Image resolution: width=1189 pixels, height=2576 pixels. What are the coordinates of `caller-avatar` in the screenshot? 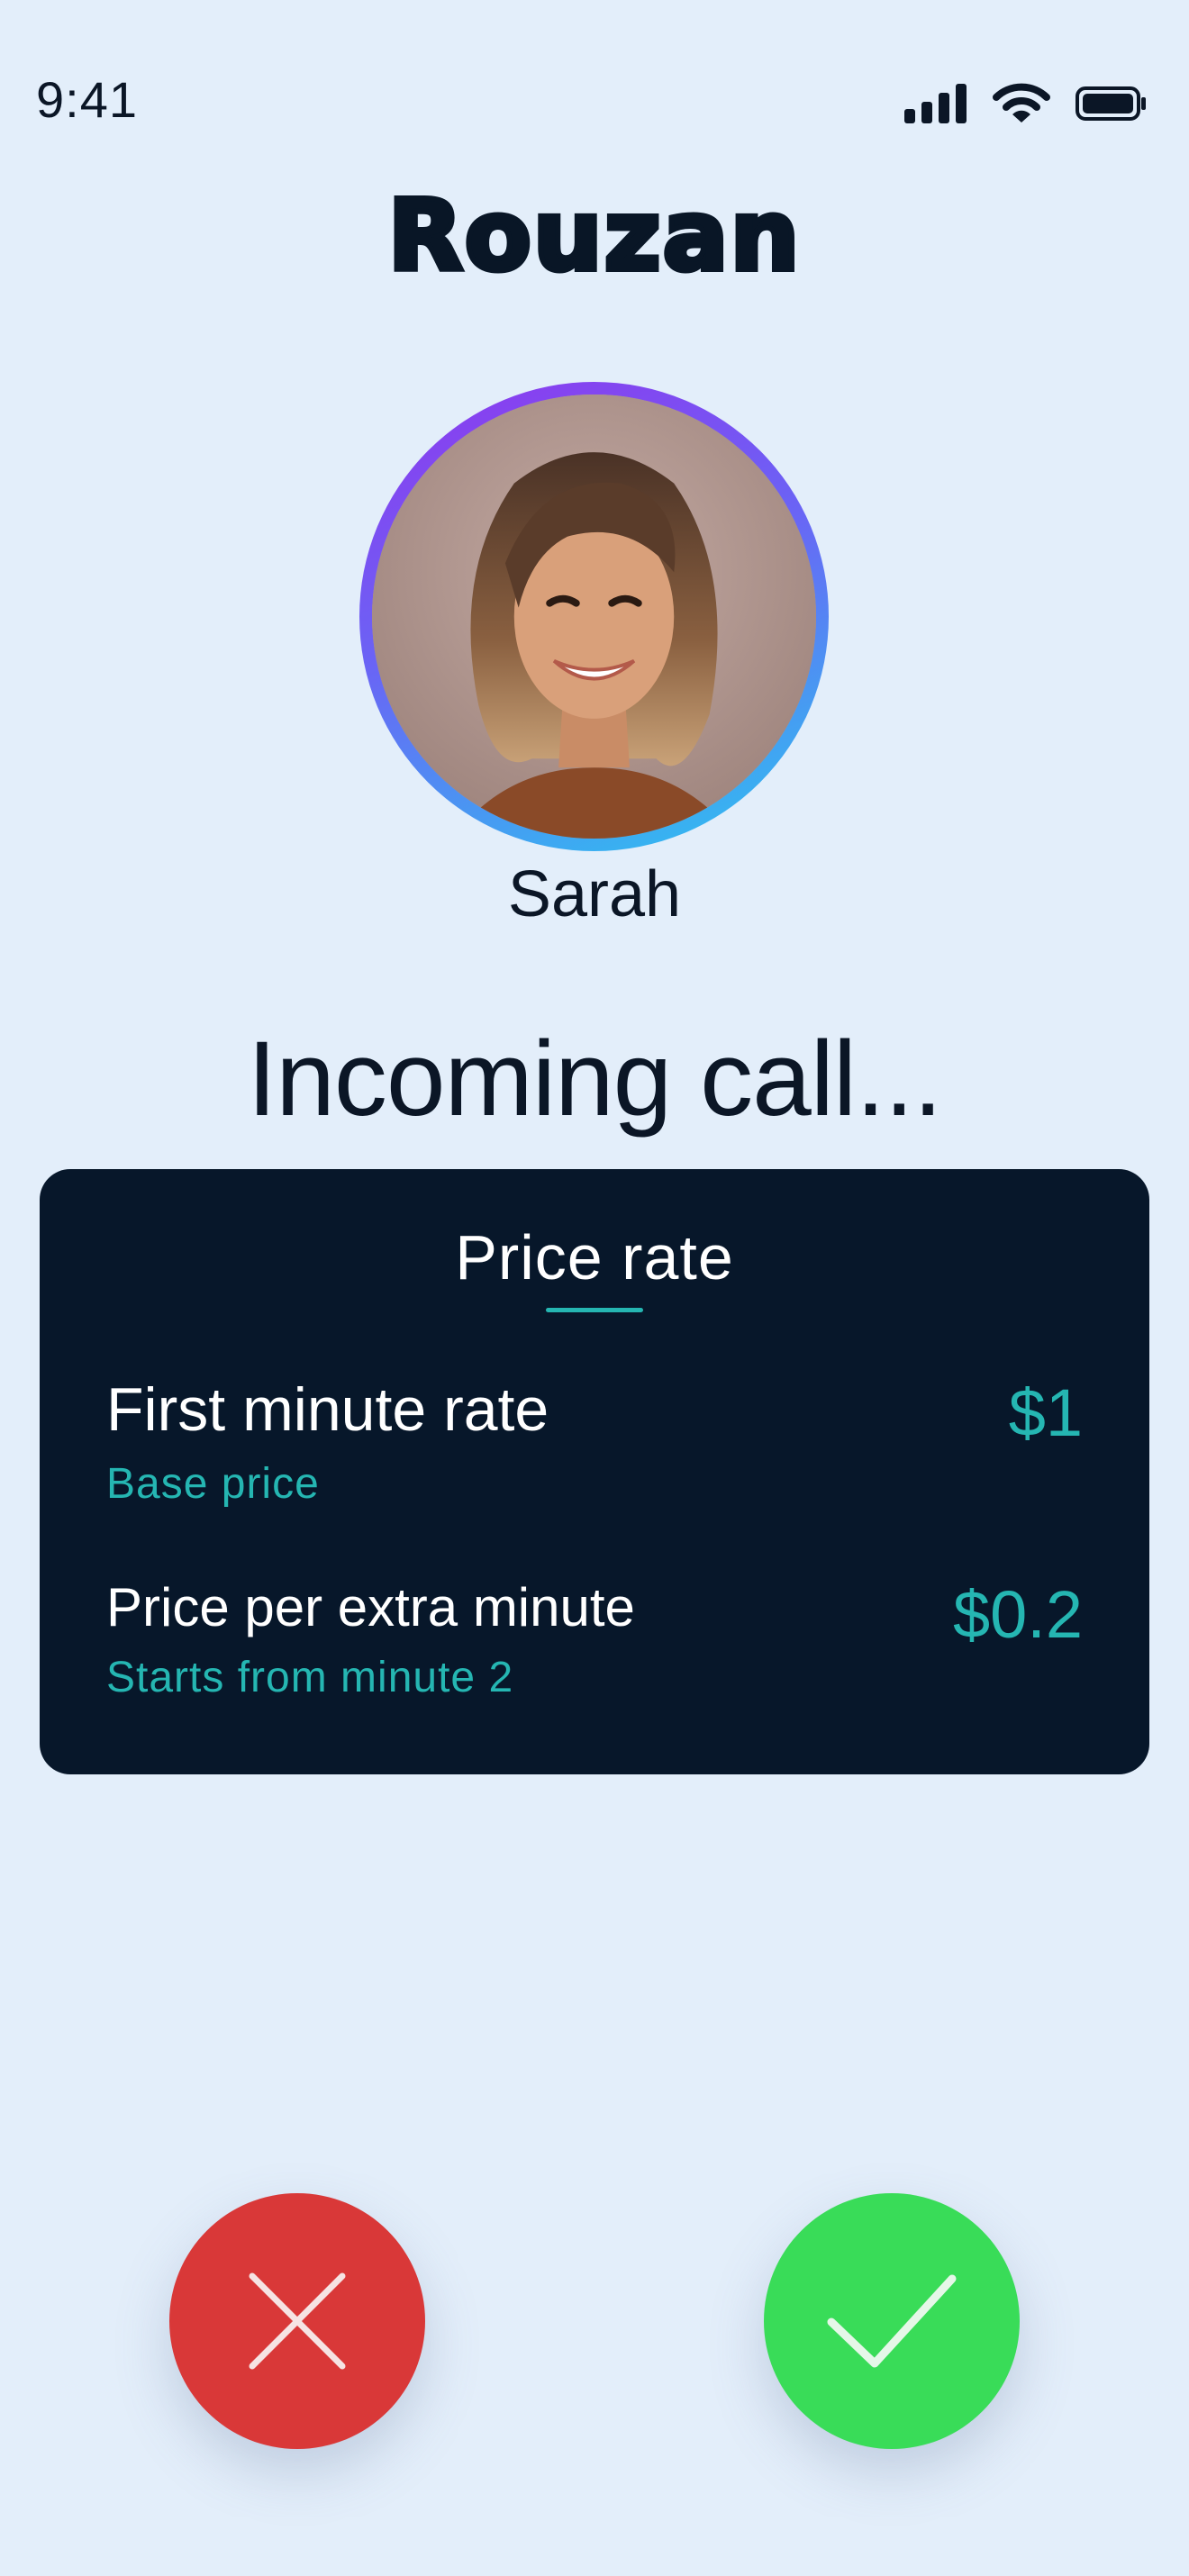 It's located at (594, 617).